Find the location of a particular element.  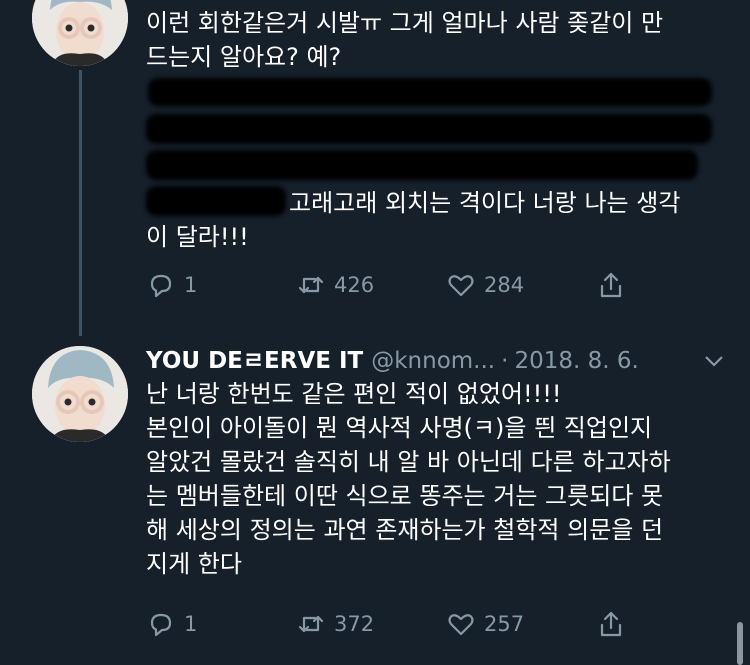

retweet-count: 426 is located at coordinates (354, 285).